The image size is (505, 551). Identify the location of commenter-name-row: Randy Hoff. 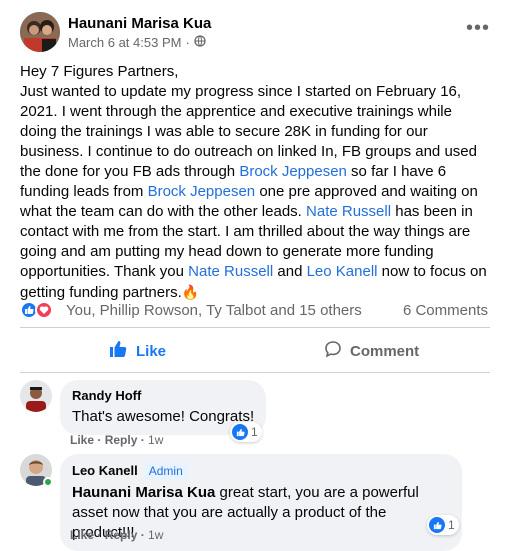
(163, 396).